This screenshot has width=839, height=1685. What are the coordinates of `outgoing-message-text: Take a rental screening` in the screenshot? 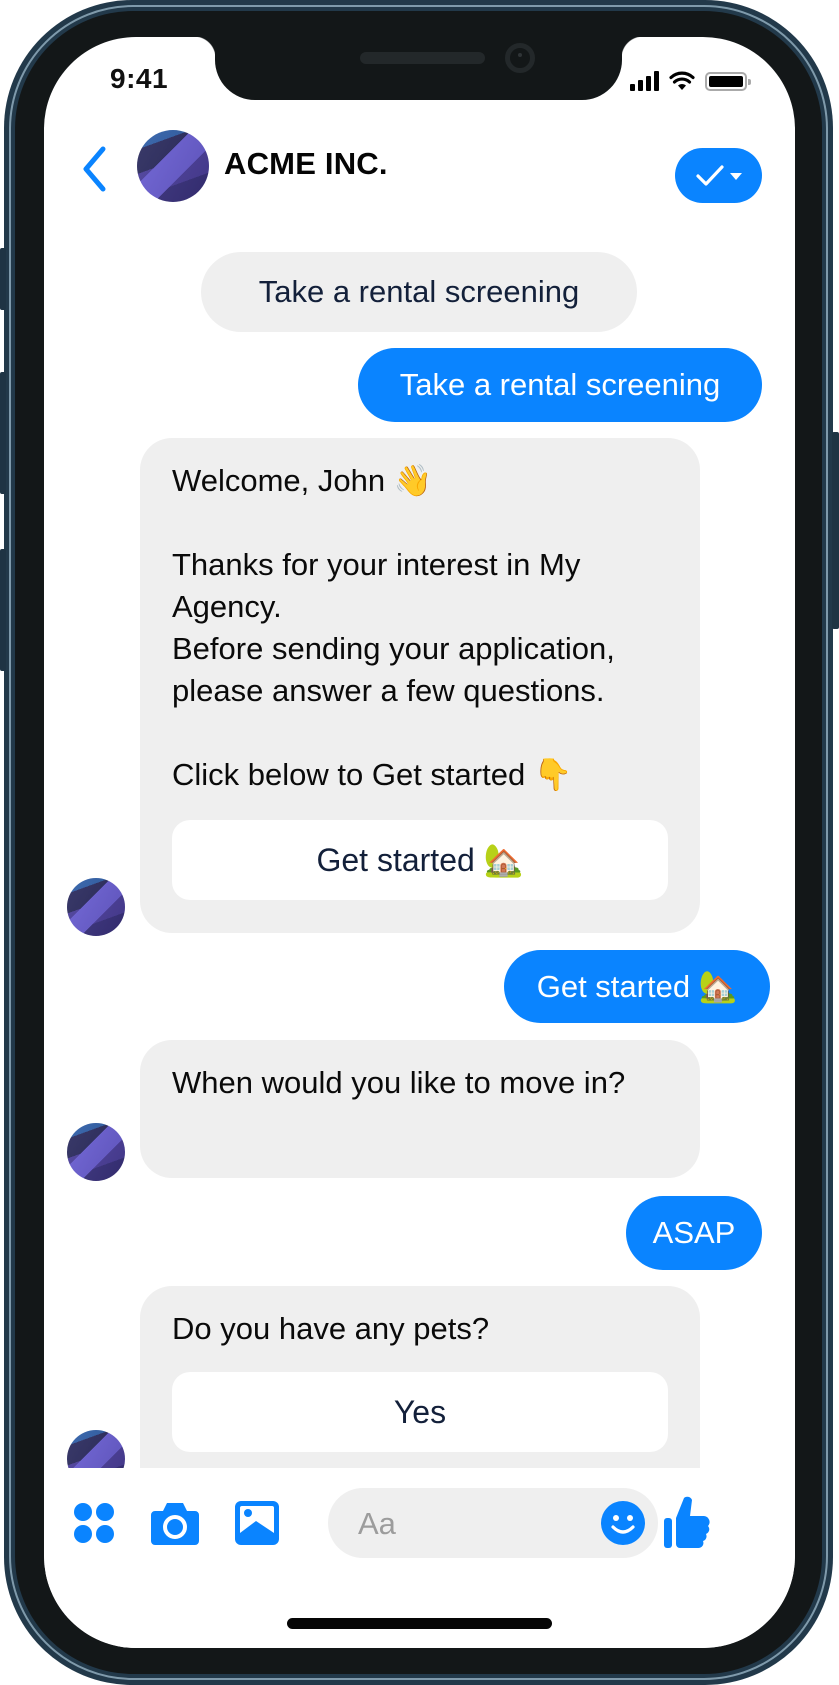 It's located at (560, 384).